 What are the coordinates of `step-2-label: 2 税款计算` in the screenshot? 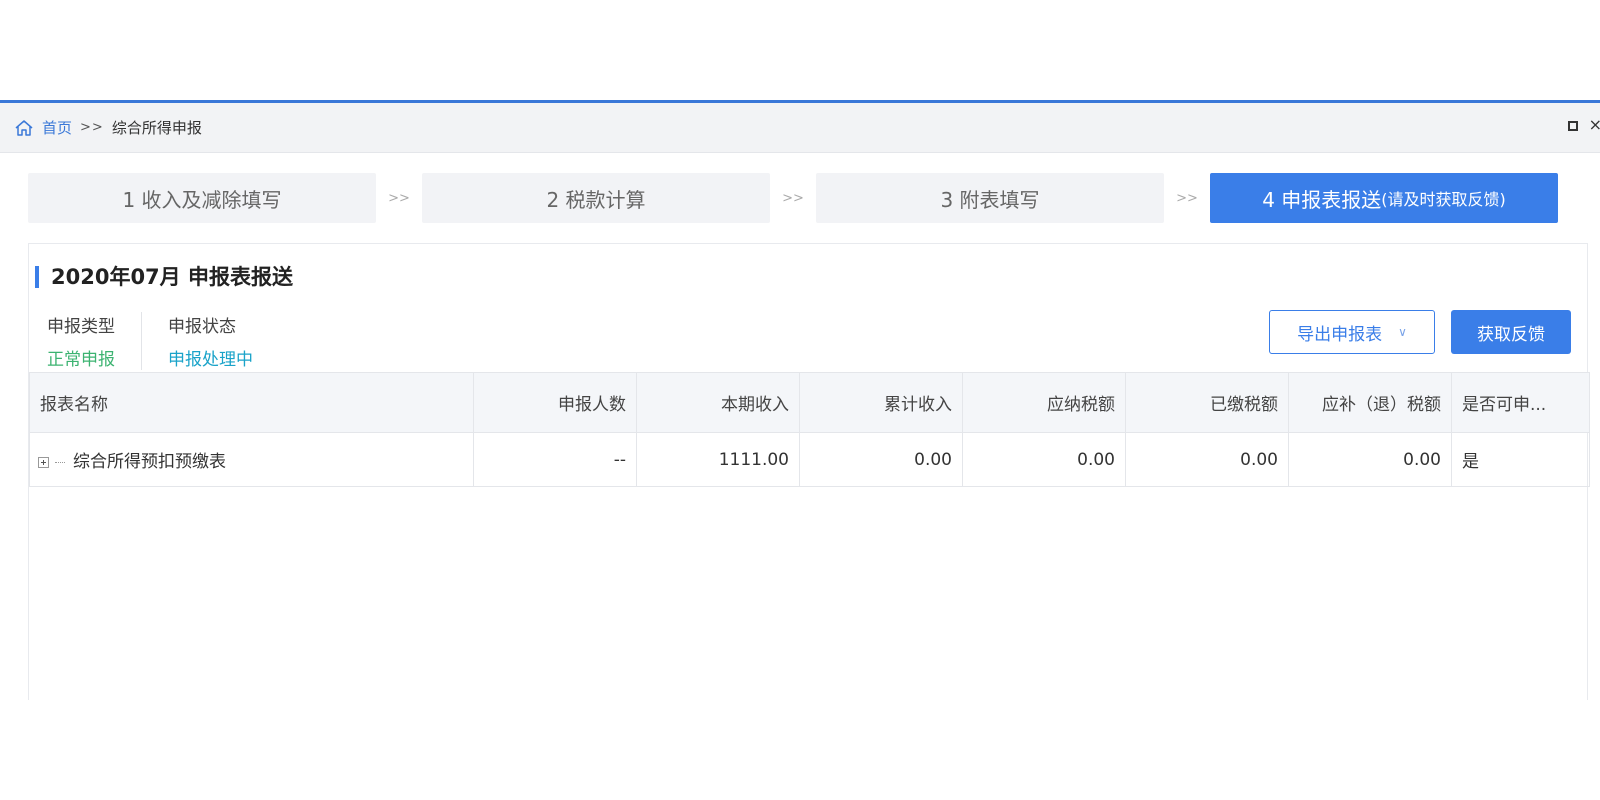 It's located at (596, 199).